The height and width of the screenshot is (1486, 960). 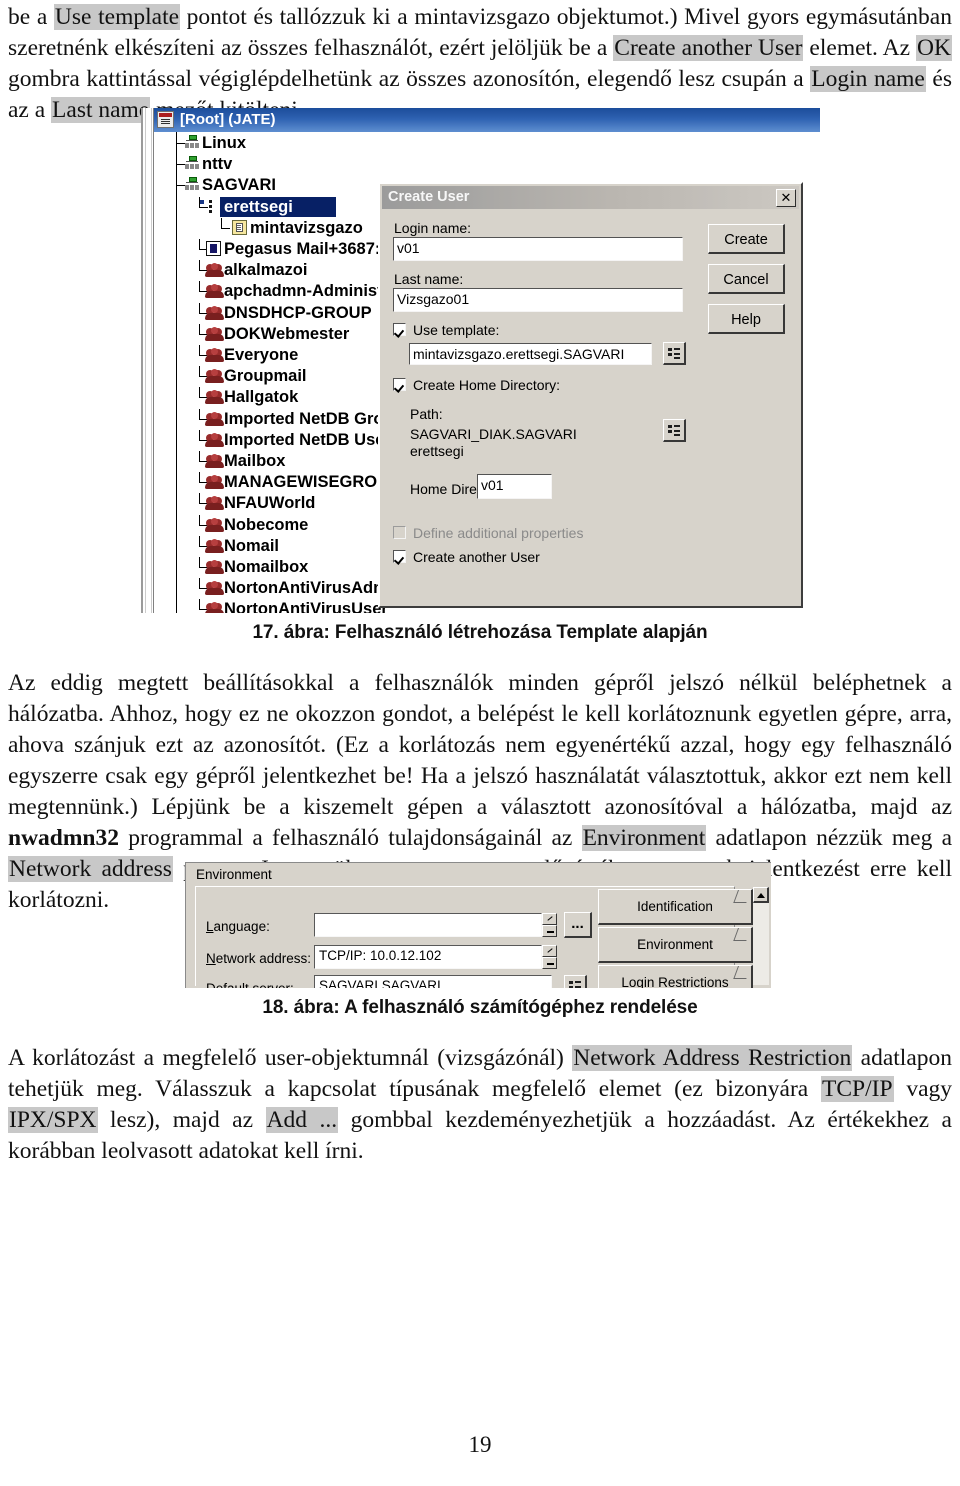 I want to click on tree-item-label: erettsegi, so click(x=258, y=206).